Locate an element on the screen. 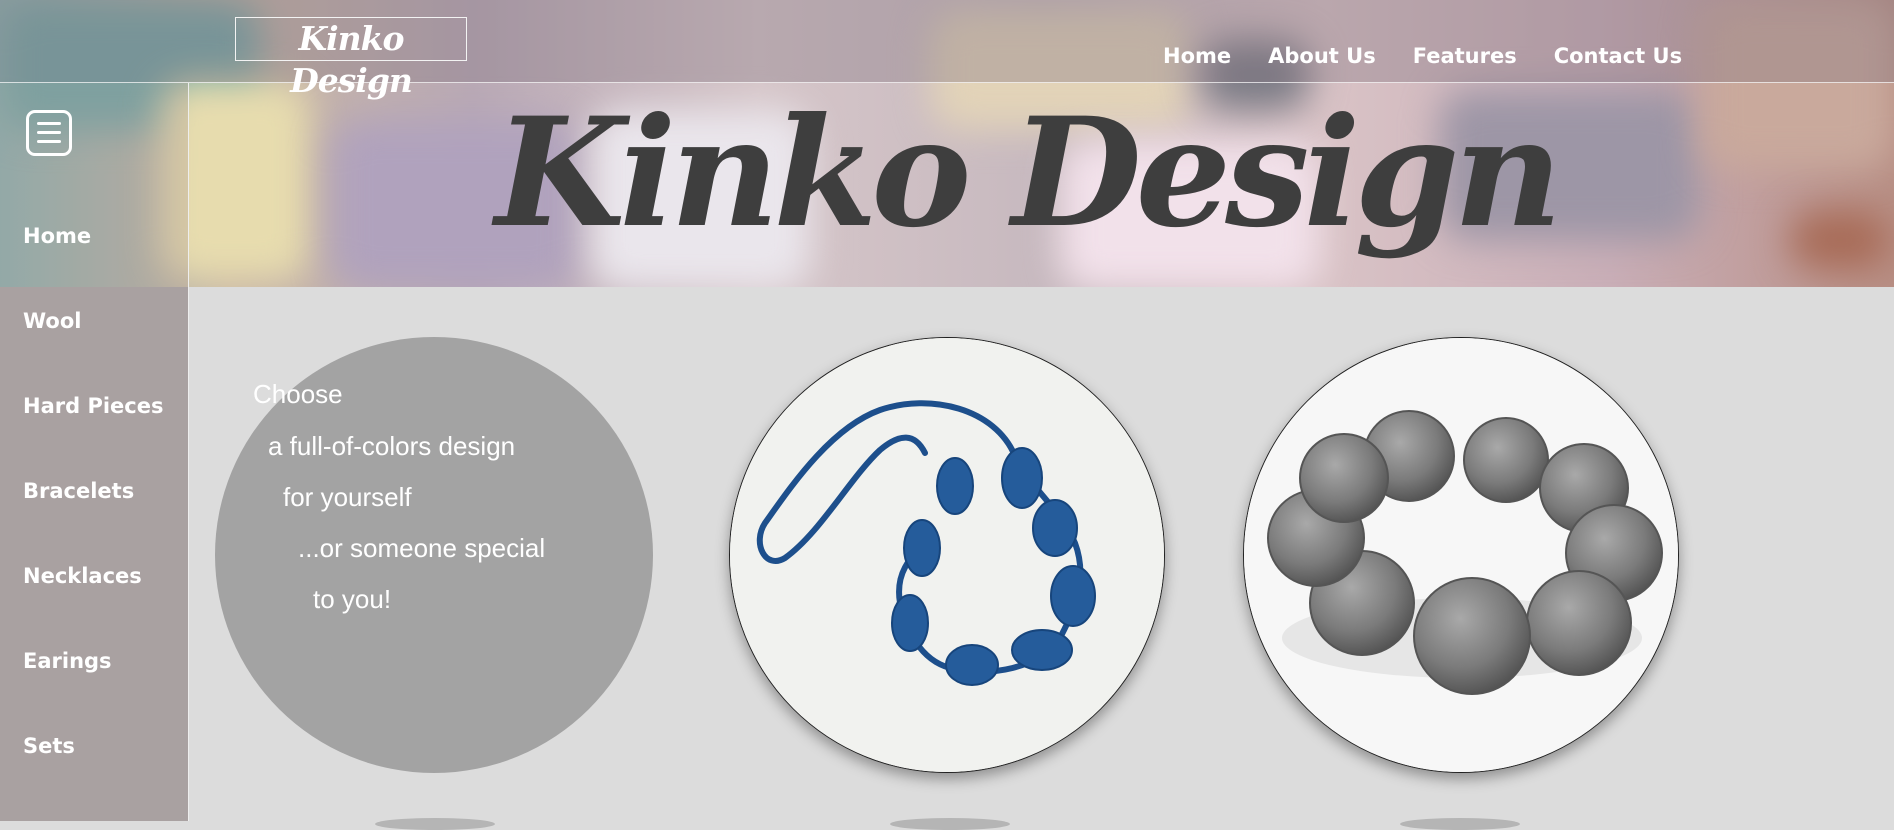  hamburger-icon is located at coordinates (49, 133).